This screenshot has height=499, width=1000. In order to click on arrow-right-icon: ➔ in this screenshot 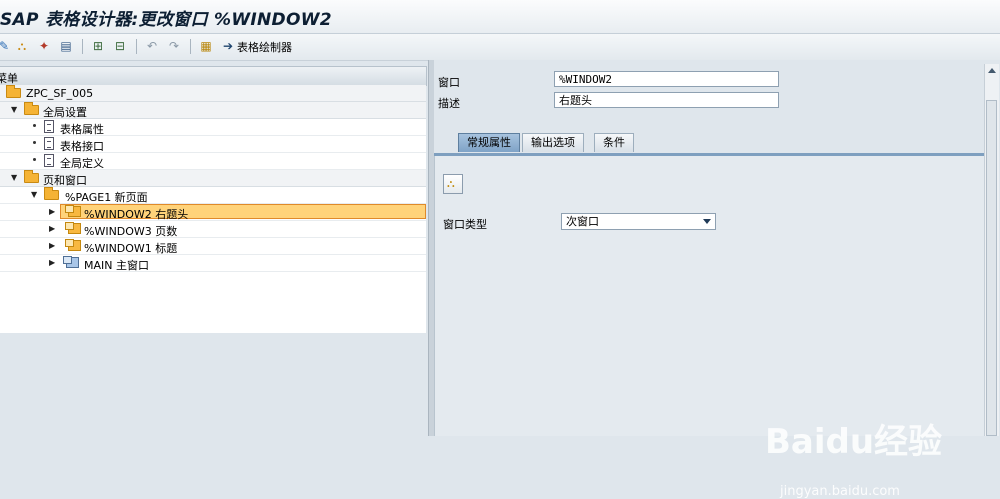, I will do `click(228, 46)`.